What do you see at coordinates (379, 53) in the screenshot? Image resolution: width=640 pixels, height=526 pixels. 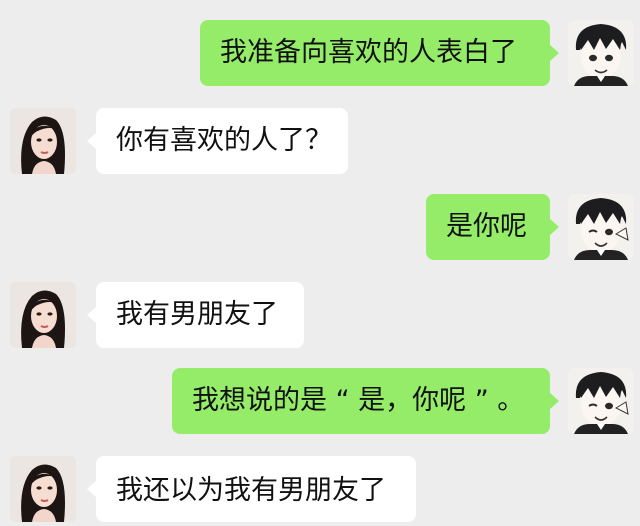 I see `message-bubble-outgoing: 我准备向喜欢的人表白了` at bounding box center [379, 53].